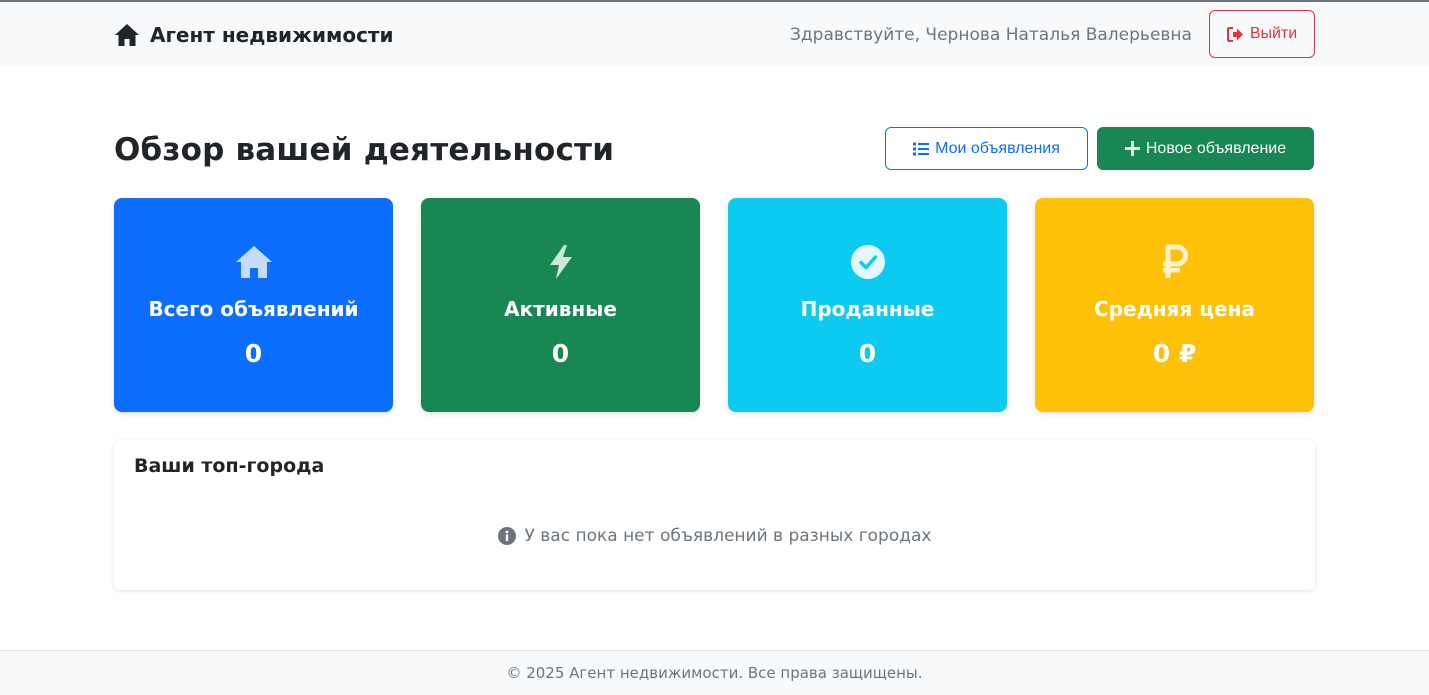  I want to click on brand-title: Агент недвижимости, so click(272, 35).